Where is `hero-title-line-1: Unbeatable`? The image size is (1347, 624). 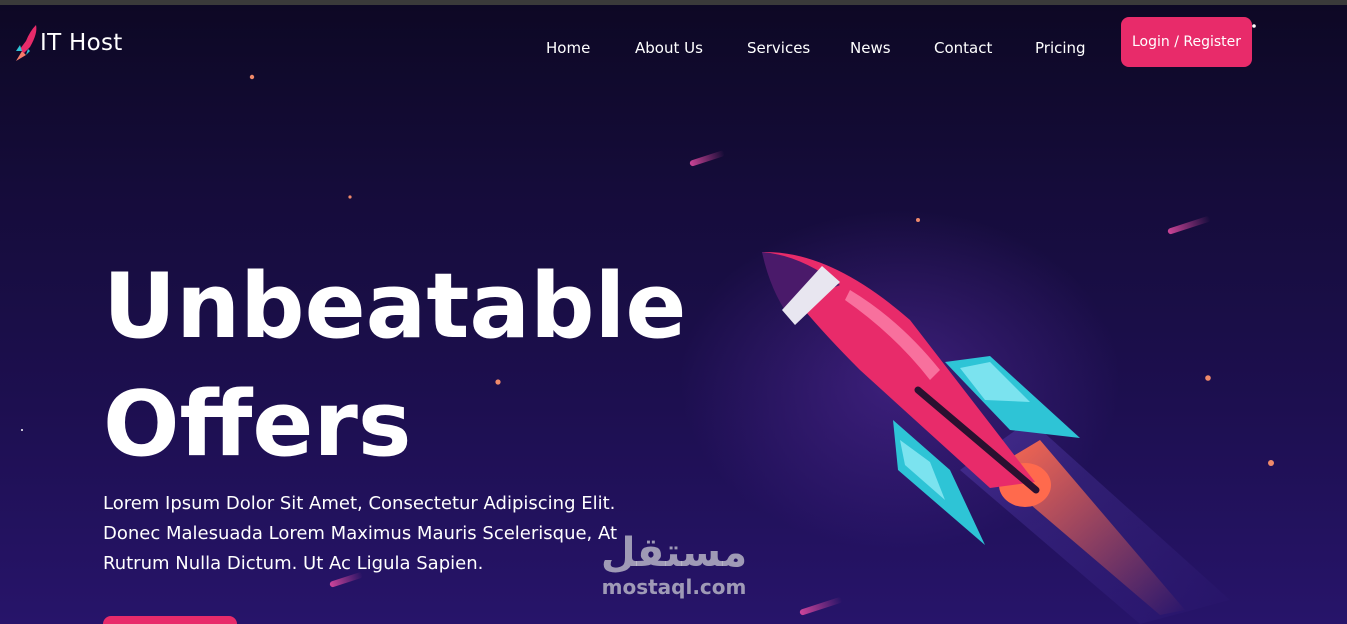 hero-title-line-1: Unbeatable is located at coordinates (395, 306).